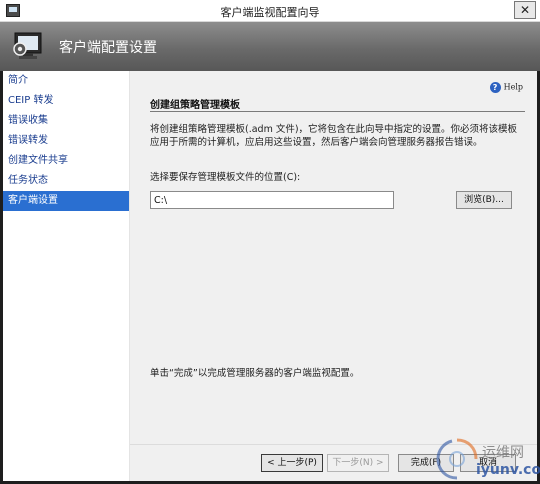 Image resolution: width=540 pixels, height=484 pixels. What do you see at coordinates (457, 459) in the screenshot?
I see `watermark-logo-icon` at bounding box center [457, 459].